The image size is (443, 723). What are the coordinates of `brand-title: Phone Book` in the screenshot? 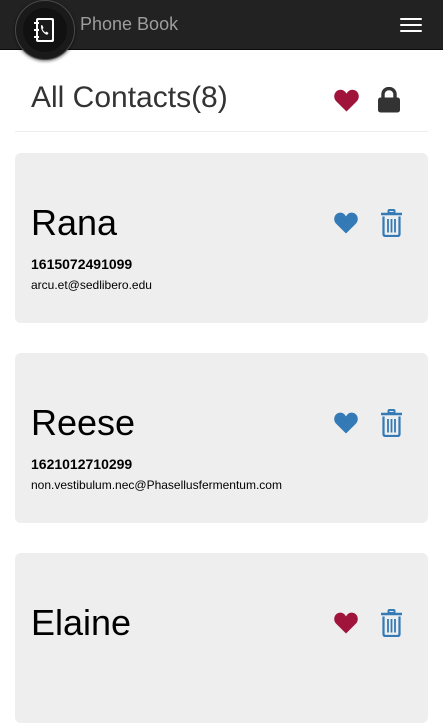 It's located at (129, 24).